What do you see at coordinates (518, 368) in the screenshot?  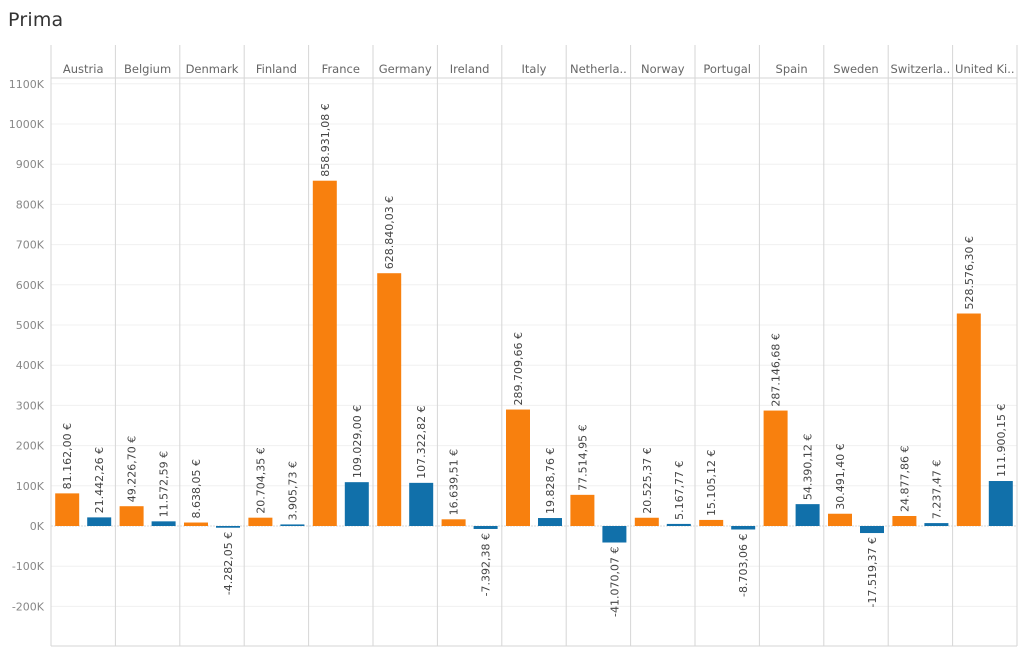 I see `data-label: 289.709,66 €` at bounding box center [518, 368].